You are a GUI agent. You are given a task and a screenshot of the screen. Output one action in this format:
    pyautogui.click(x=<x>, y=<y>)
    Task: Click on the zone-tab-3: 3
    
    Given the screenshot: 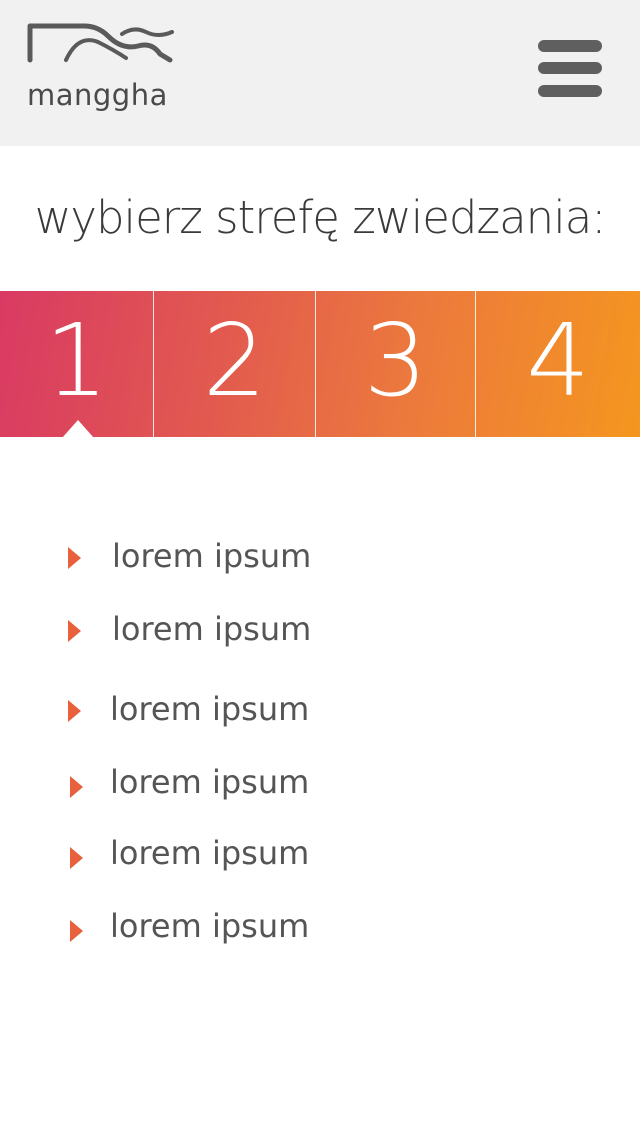 What is the action you would take?
    pyautogui.click(x=395, y=364)
    